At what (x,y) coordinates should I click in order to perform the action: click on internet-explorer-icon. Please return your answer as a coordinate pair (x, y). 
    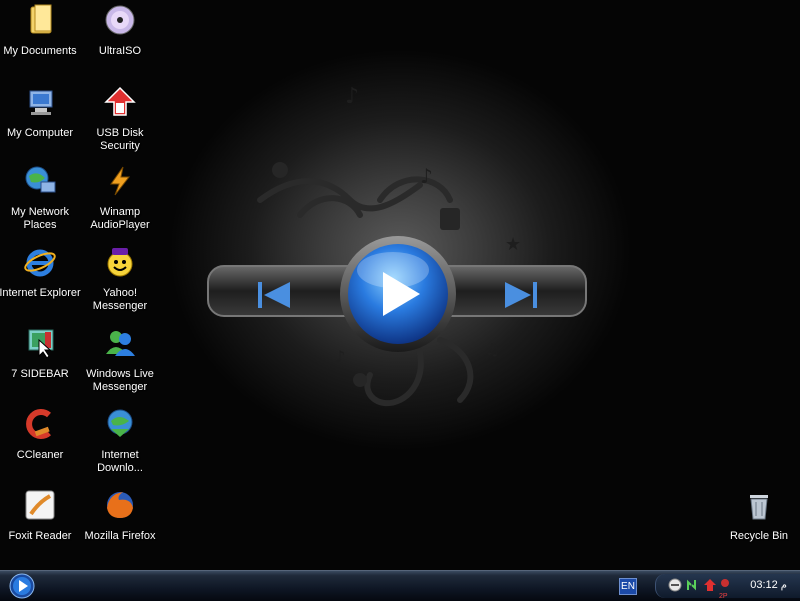
    Looking at the image, I should click on (40, 263).